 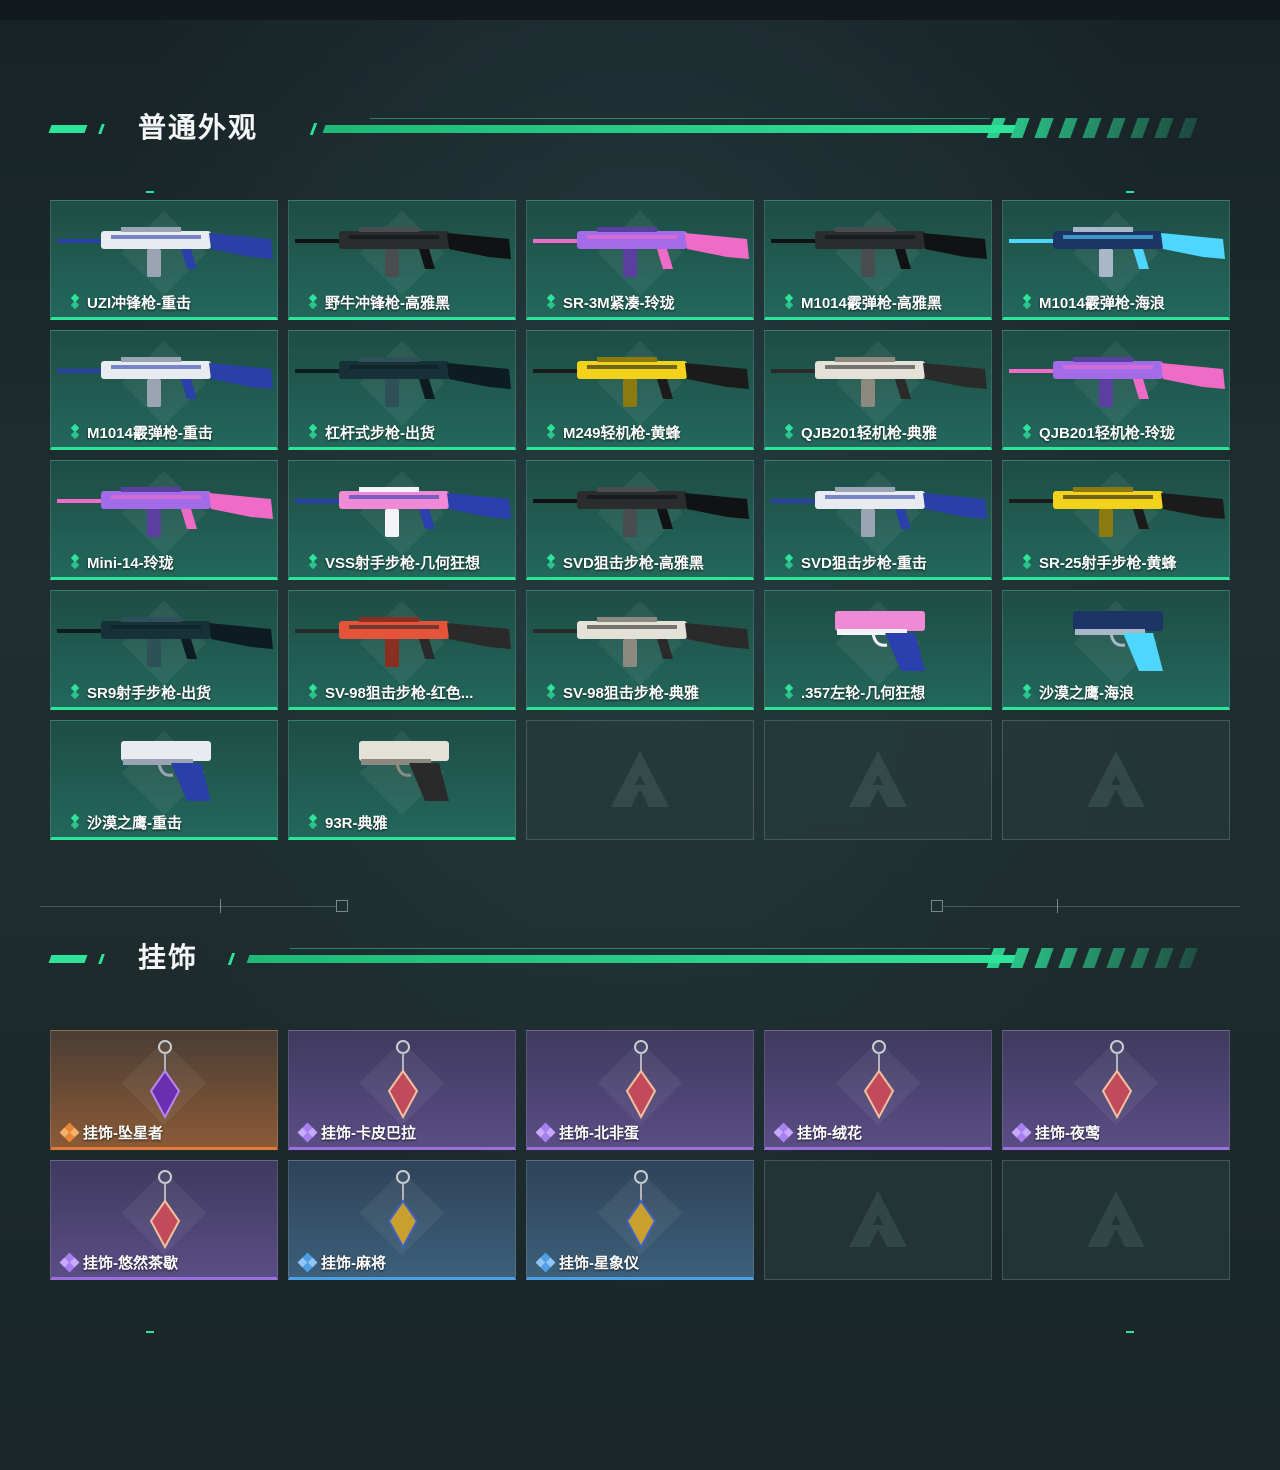 I want to click on header-thin-line, so click(x=640, y=948).